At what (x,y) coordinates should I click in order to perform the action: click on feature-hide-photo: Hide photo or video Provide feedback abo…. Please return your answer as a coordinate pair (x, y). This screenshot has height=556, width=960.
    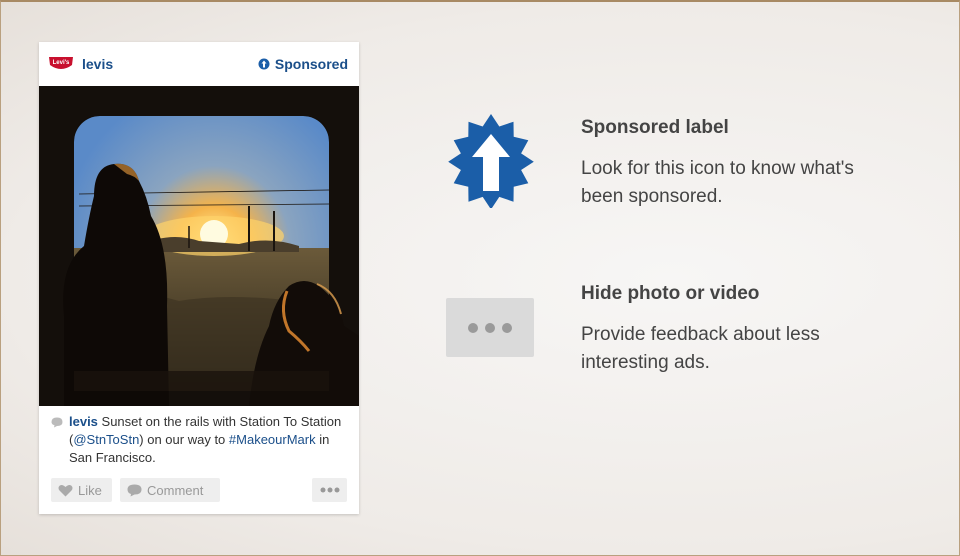
    Looking at the image, I should click on (731, 330).